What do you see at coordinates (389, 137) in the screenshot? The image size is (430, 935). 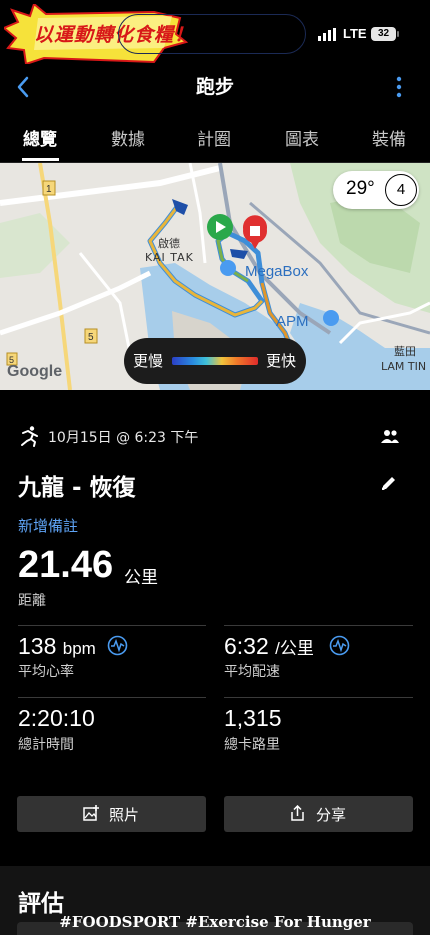 I see `tab-gear: 裝備` at bounding box center [389, 137].